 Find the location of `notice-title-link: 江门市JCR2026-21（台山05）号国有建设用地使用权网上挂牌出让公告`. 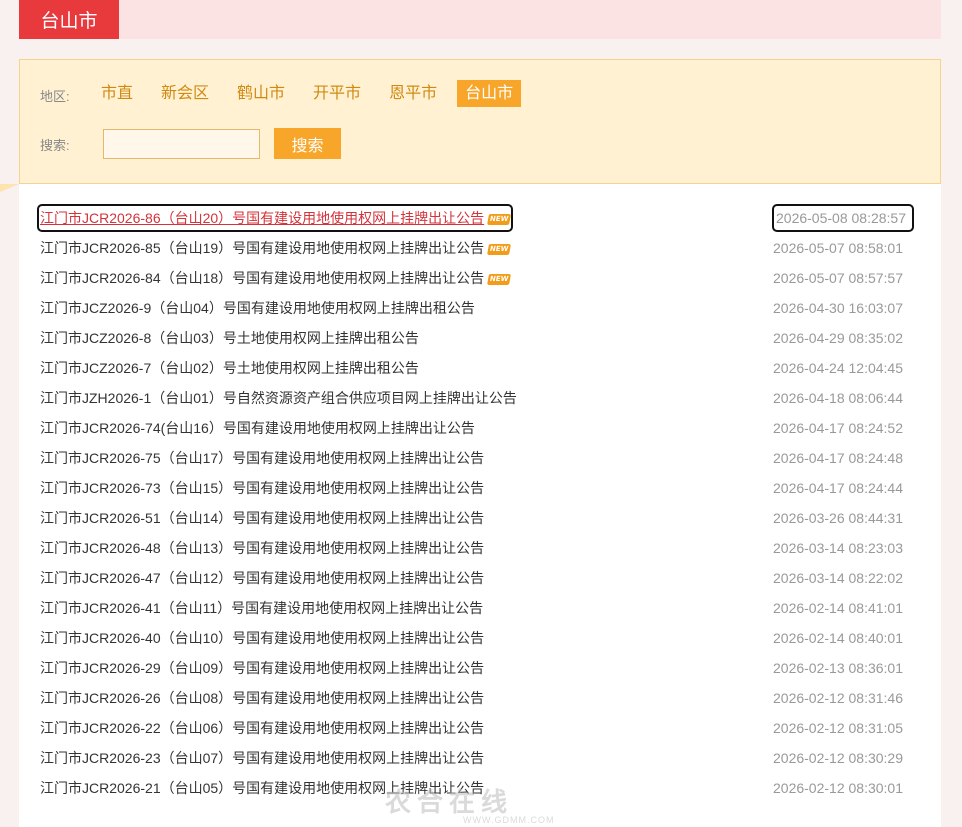

notice-title-link: 江门市JCR2026-21（台山05）号国有建设用地使用权网上挂牌出让公告 is located at coordinates (262, 788).